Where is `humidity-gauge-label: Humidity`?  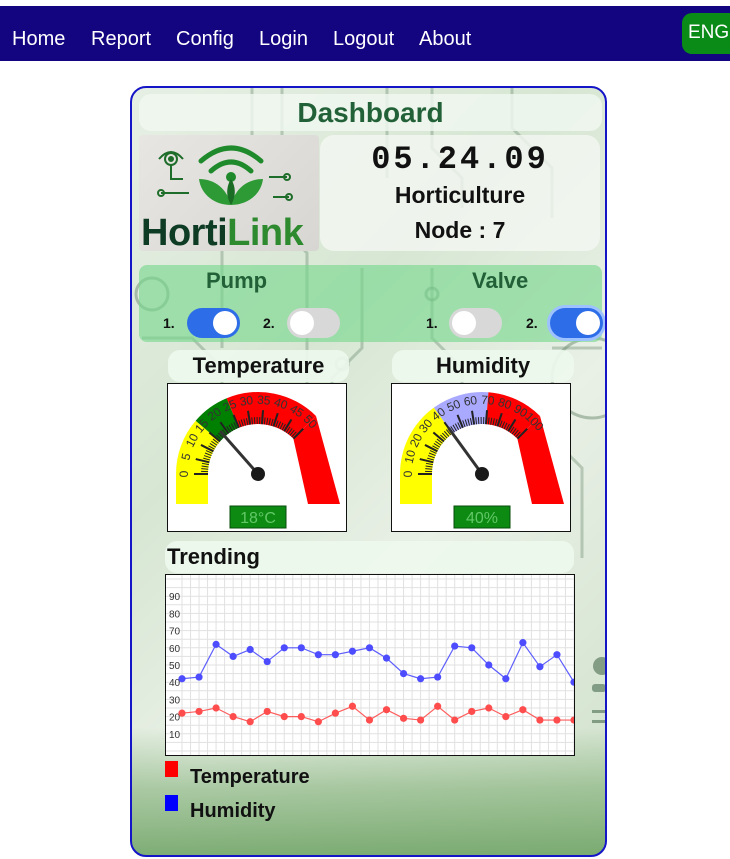 humidity-gauge-label: Humidity is located at coordinates (483, 366).